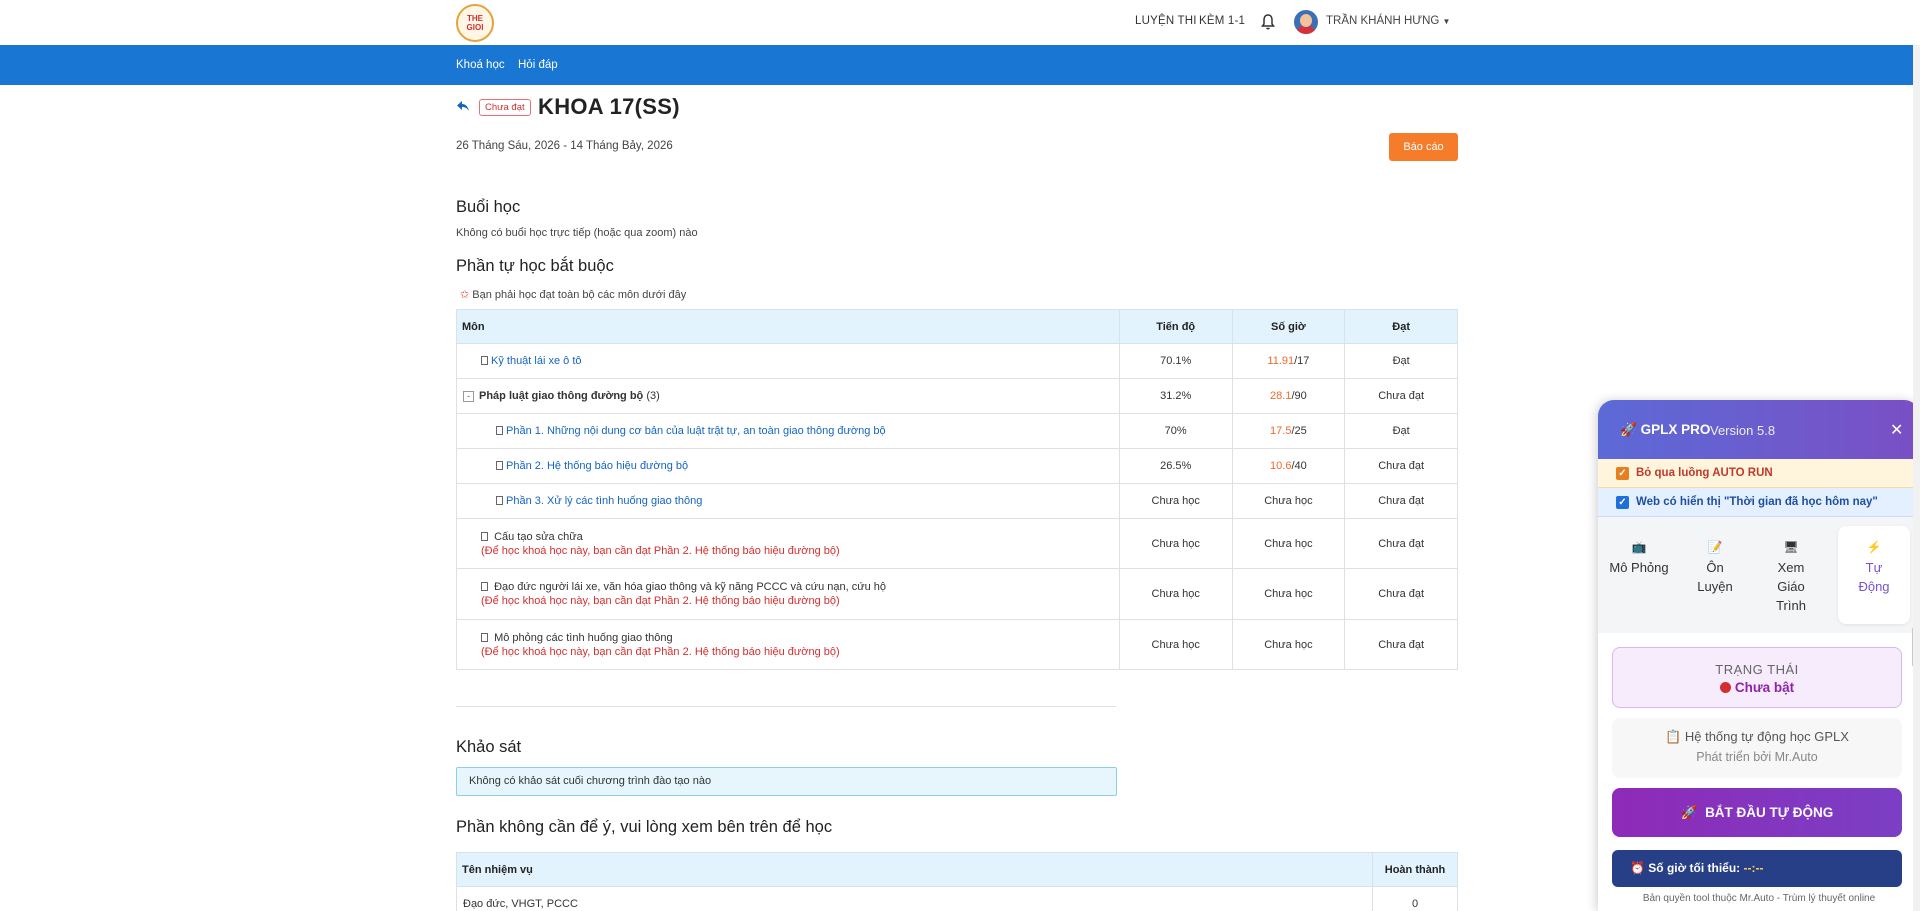  Describe the element at coordinates (1757, 868) in the screenshot. I see `min-hours-bar: ⏰ Số giờ tối thiểu: --:--` at that location.